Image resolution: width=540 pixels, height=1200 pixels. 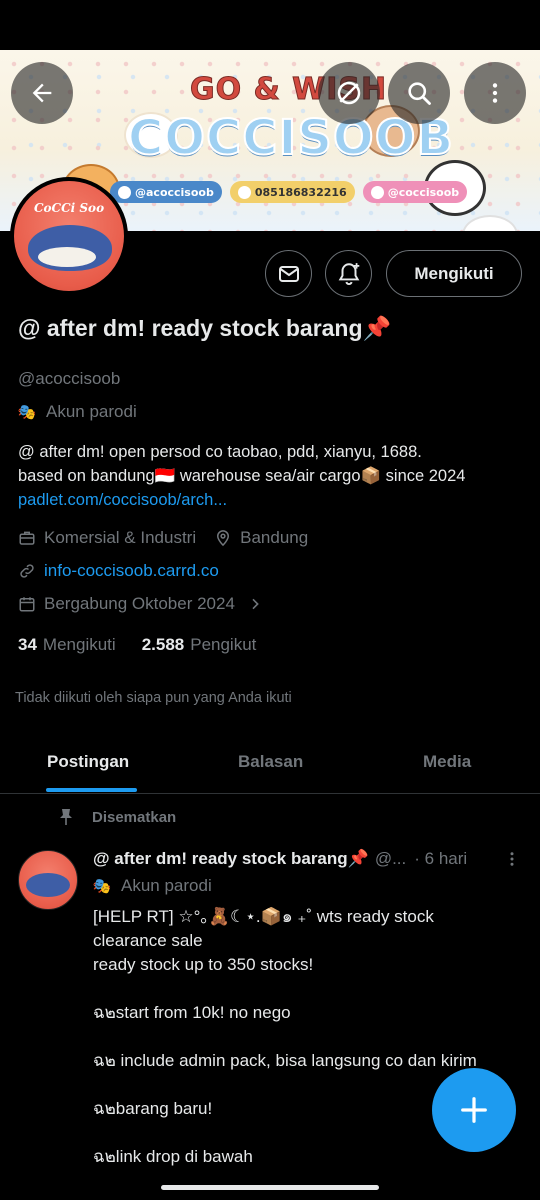 I want to click on message-button, so click(x=288, y=273).